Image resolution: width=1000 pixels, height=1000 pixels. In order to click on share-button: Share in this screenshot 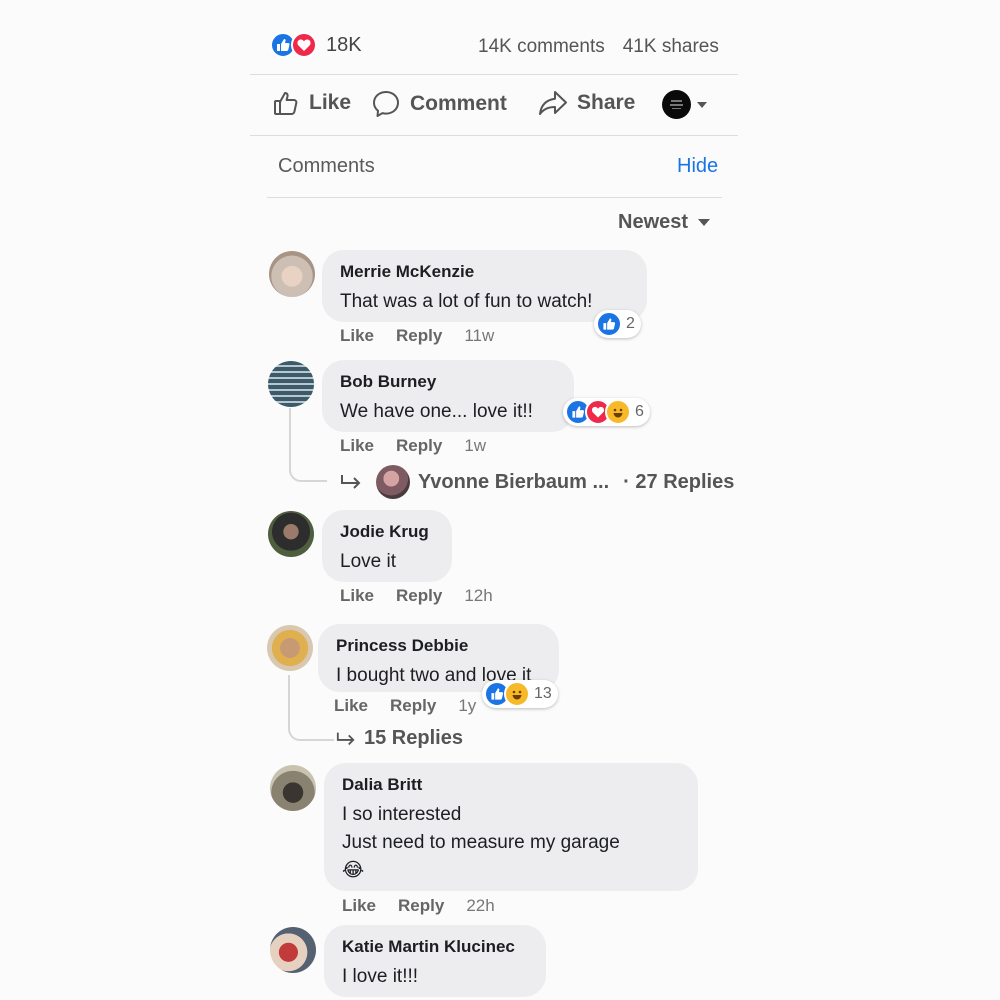, I will do `click(586, 103)`.